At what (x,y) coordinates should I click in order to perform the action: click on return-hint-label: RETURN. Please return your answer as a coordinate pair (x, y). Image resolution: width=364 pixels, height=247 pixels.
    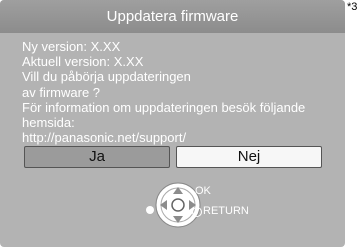
    Looking at the image, I should click on (226, 211).